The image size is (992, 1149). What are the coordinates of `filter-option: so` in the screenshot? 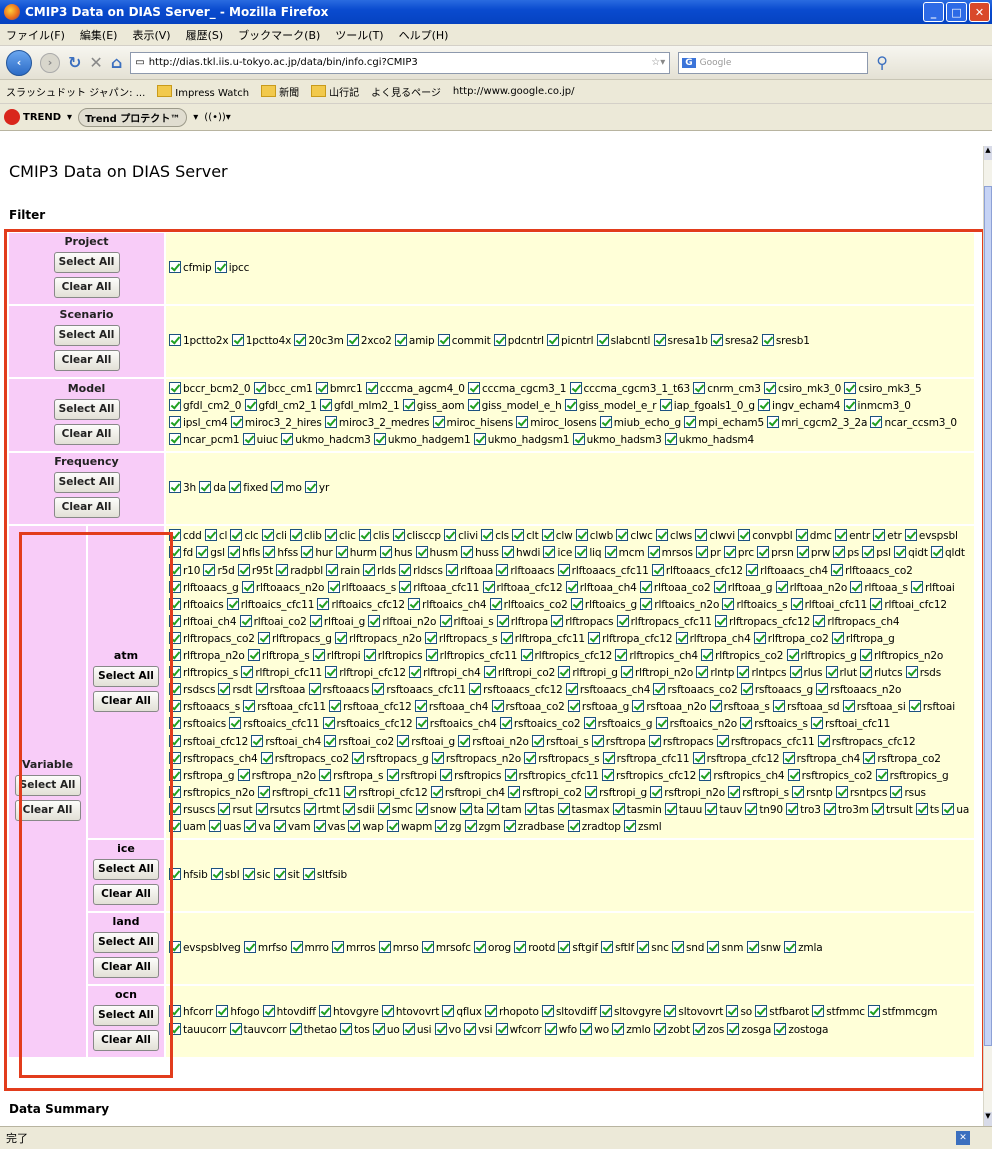 It's located at (739, 1011).